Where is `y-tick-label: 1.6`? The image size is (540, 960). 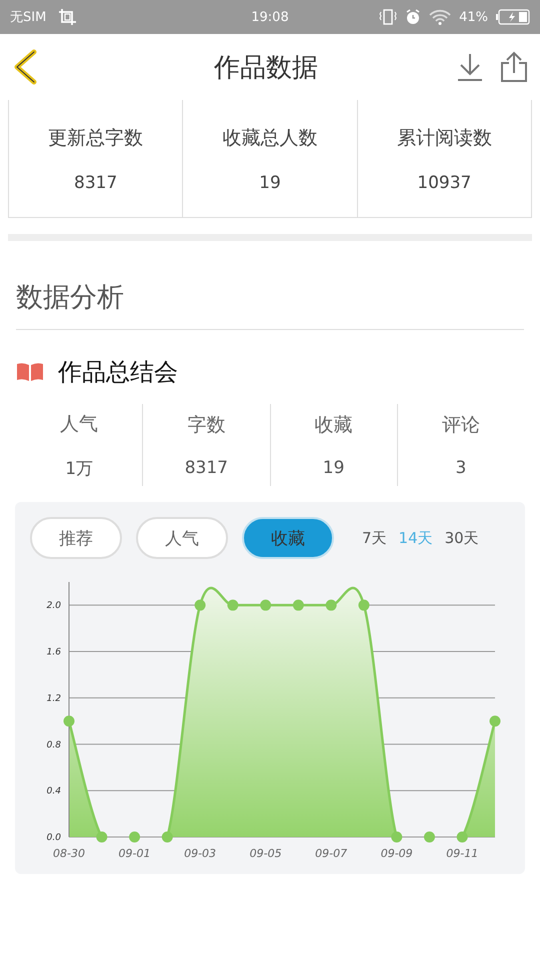 y-tick-label: 1.6 is located at coordinates (53, 653).